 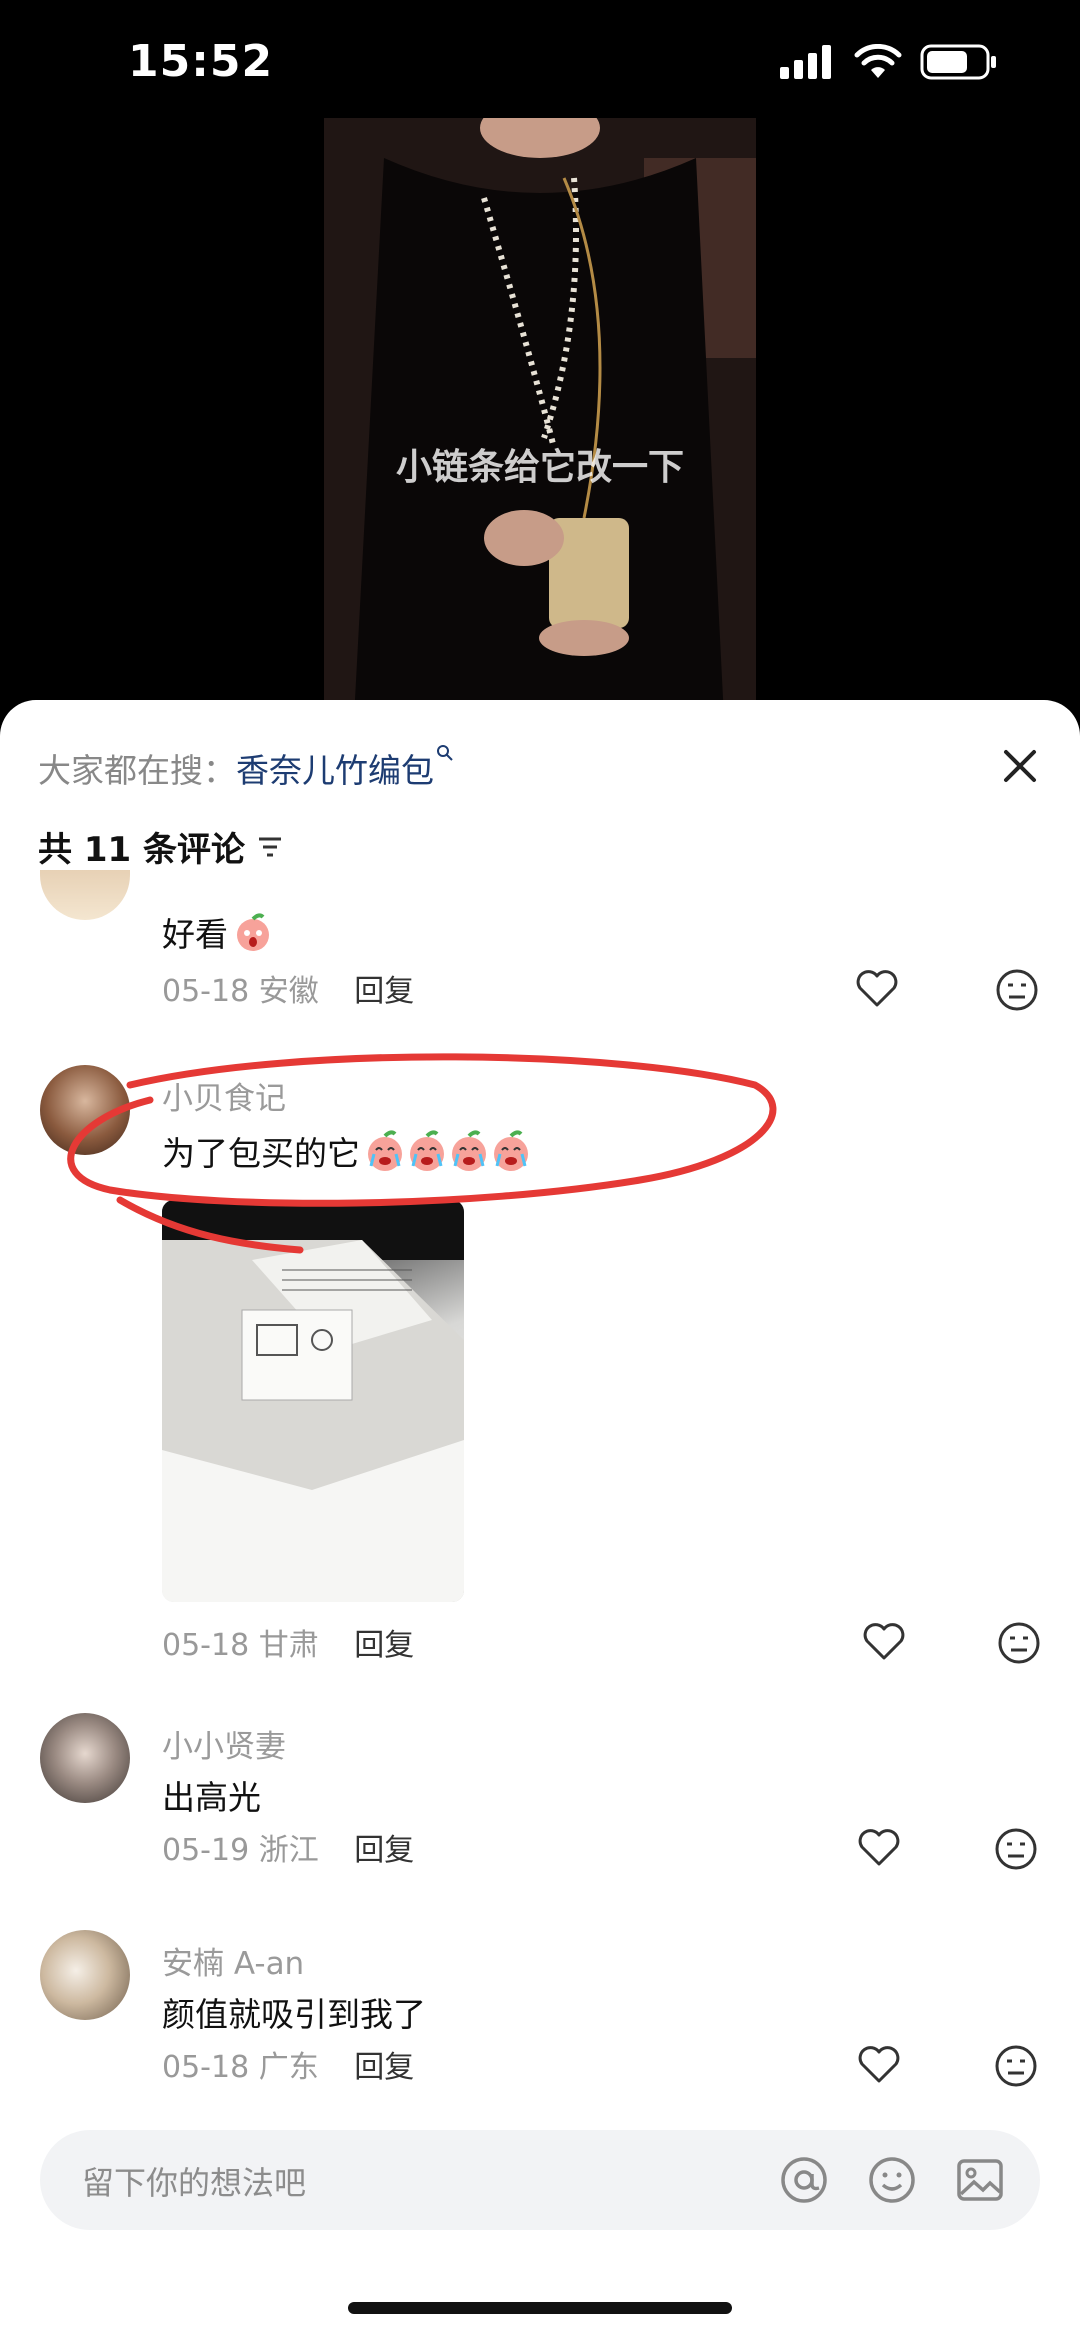 What do you see at coordinates (224, 1095) in the screenshot?
I see `comment-username: 小贝食记` at bounding box center [224, 1095].